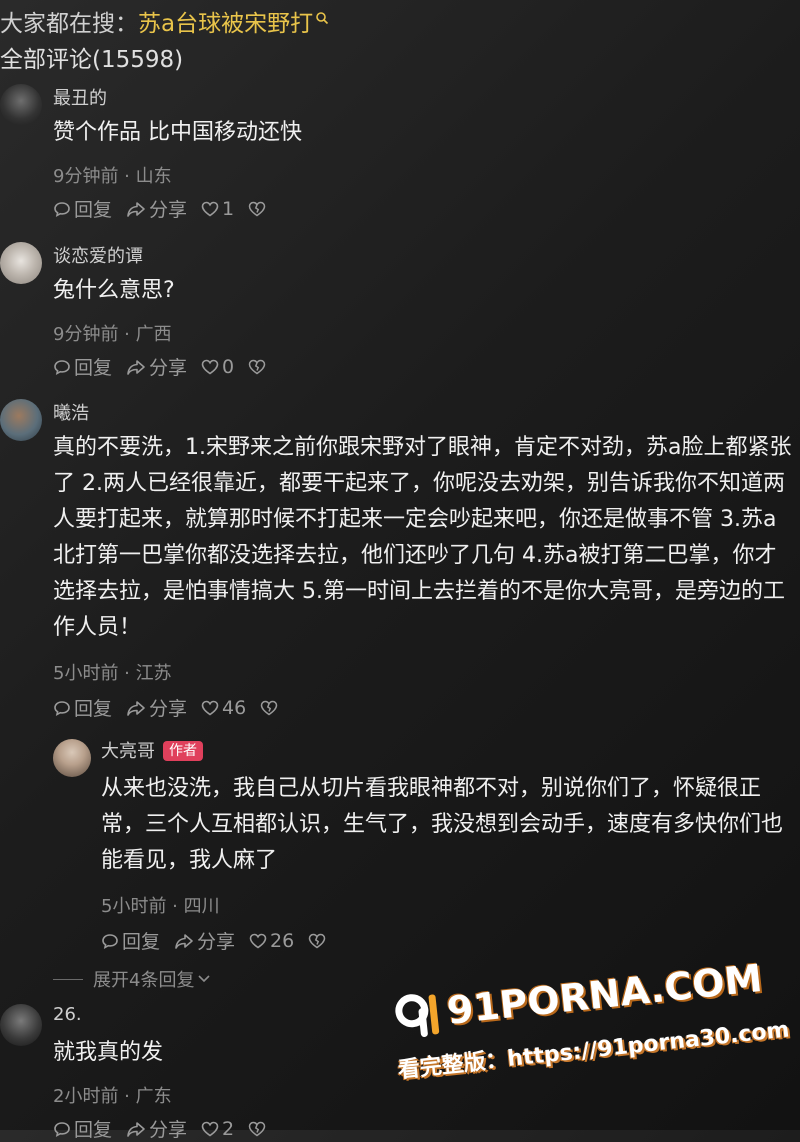  Describe the element at coordinates (160, 906) in the screenshot. I see `reply-meta: 5小时前 · 四川` at that location.